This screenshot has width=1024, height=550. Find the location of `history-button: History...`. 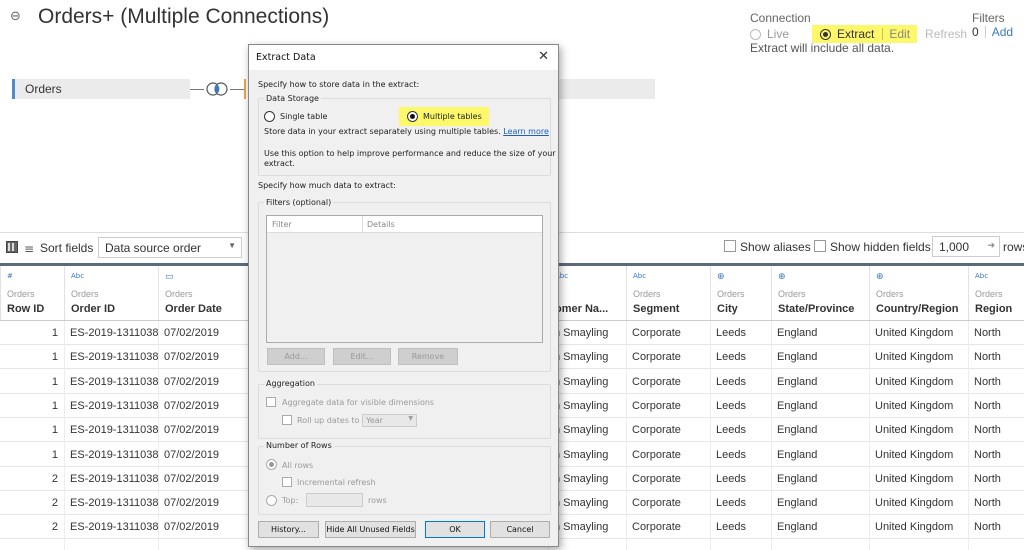

history-button: History... is located at coordinates (288, 529).